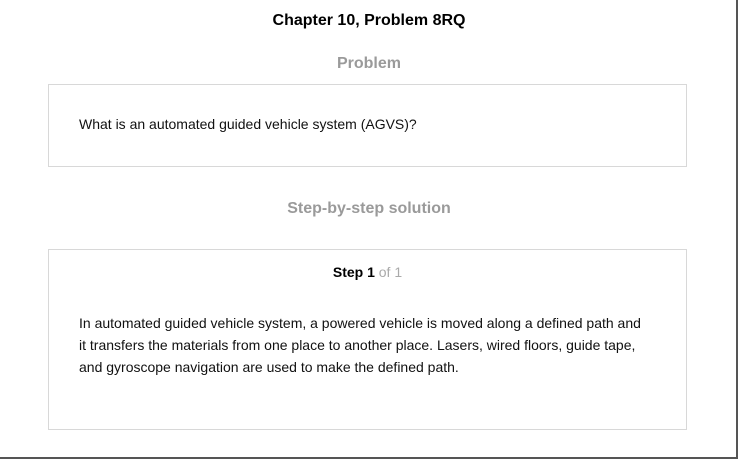 The image size is (738, 459). What do you see at coordinates (369, 208) in the screenshot?
I see `solution-heading: Step-by-step solution` at bounding box center [369, 208].